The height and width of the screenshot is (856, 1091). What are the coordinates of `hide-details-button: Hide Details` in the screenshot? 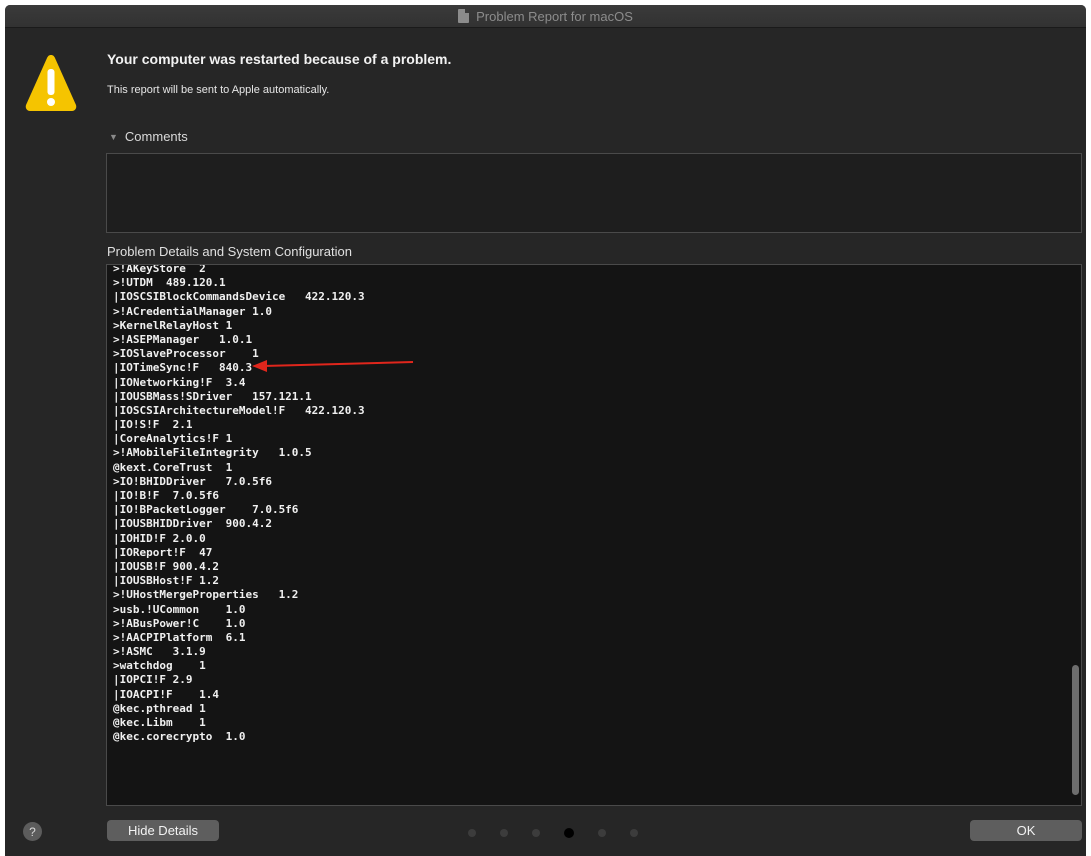 It's located at (163, 830).